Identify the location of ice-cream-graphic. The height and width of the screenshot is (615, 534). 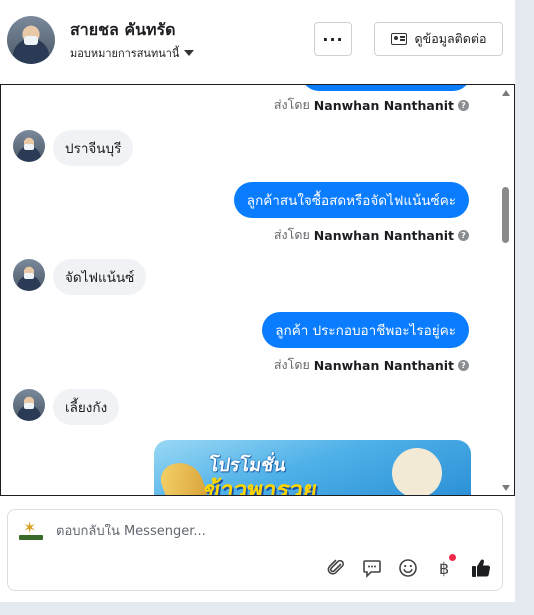
(417, 471).